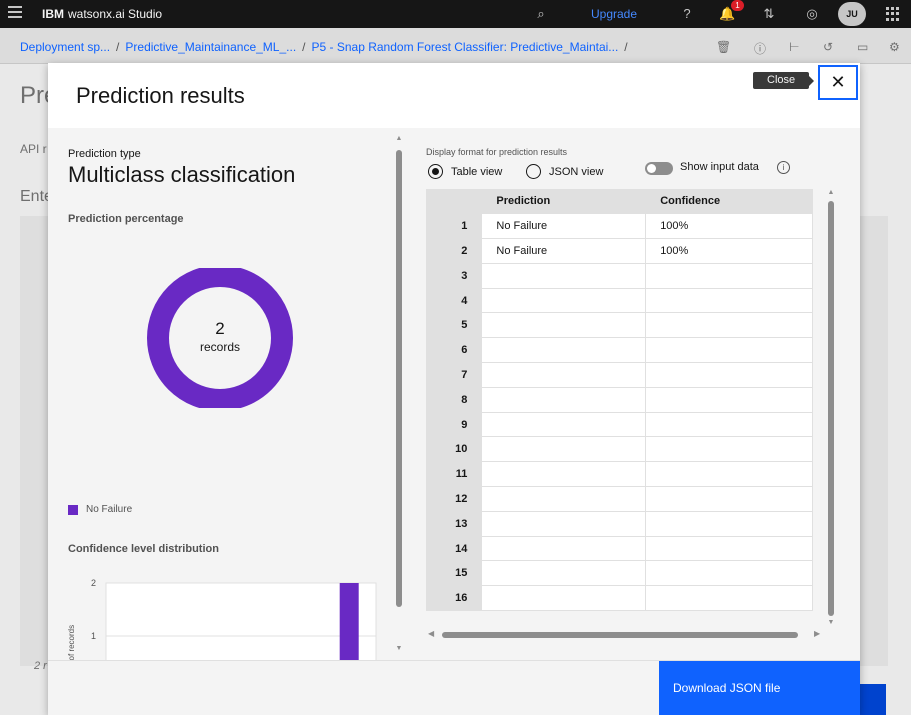 The height and width of the screenshot is (715, 911). I want to click on table-row: 13, so click(619, 524).